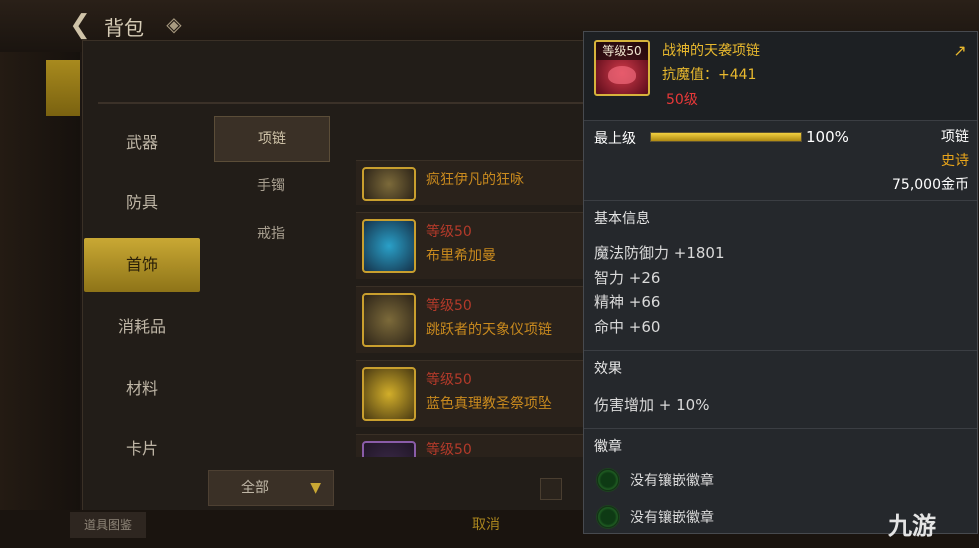  Describe the element at coordinates (470, 245) in the screenshot. I see `list-item: 等级50 布里希加曼` at that location.